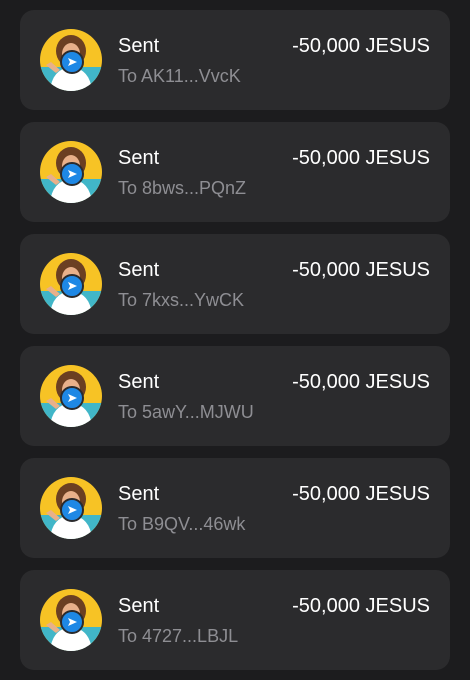  Describe the element at coordinates (235, 172) in the screenshot. I see `transaction-row: Sent To 8bws...PQnZ -50,000 JESUS` at that location.